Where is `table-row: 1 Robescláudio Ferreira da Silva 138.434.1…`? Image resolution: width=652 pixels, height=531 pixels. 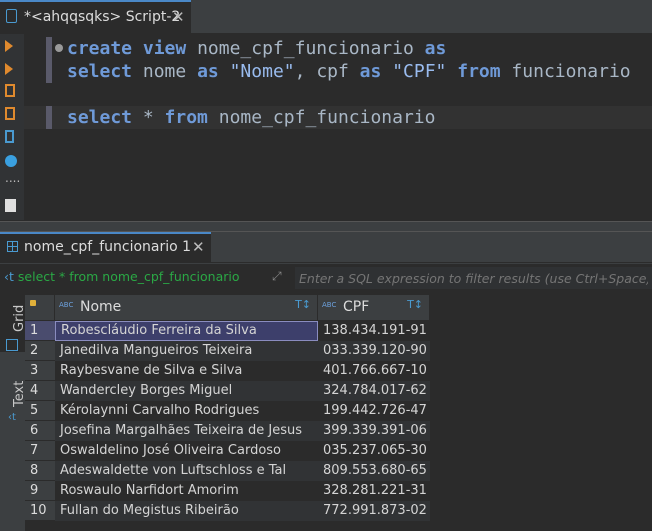 table-row: 1 Robescláudio Ferreira da Silva 138.434.1… is located at coordinates (227, 331).